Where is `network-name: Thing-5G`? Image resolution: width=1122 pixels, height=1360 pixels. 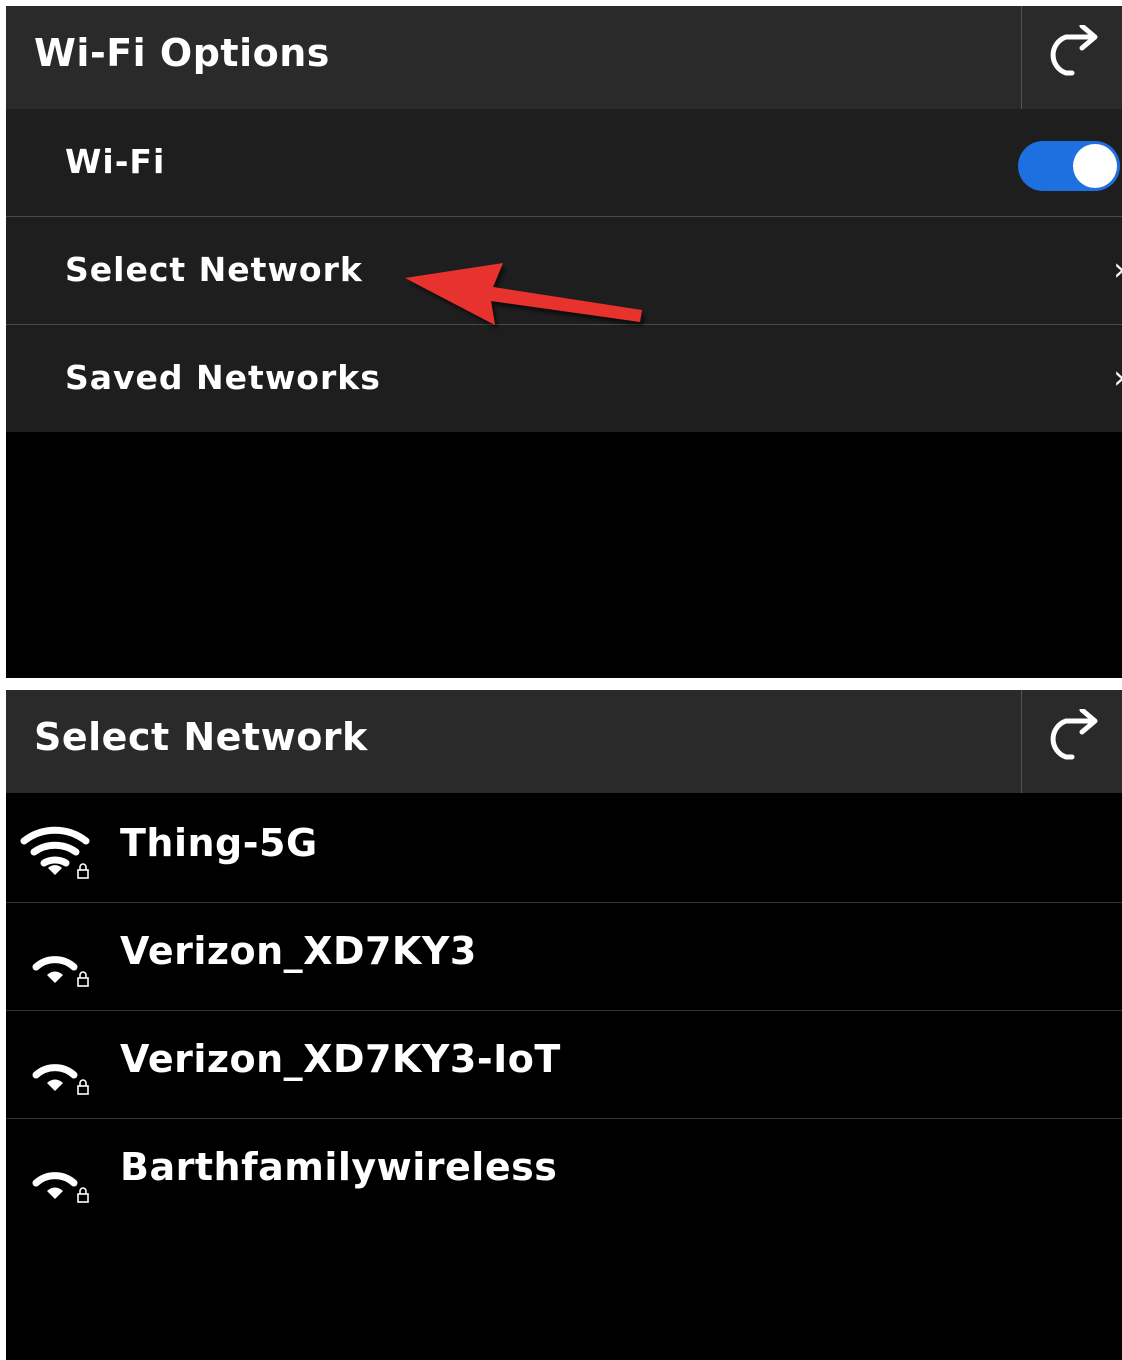
network-name: Thing-5G is located at coordinates (219, 843).